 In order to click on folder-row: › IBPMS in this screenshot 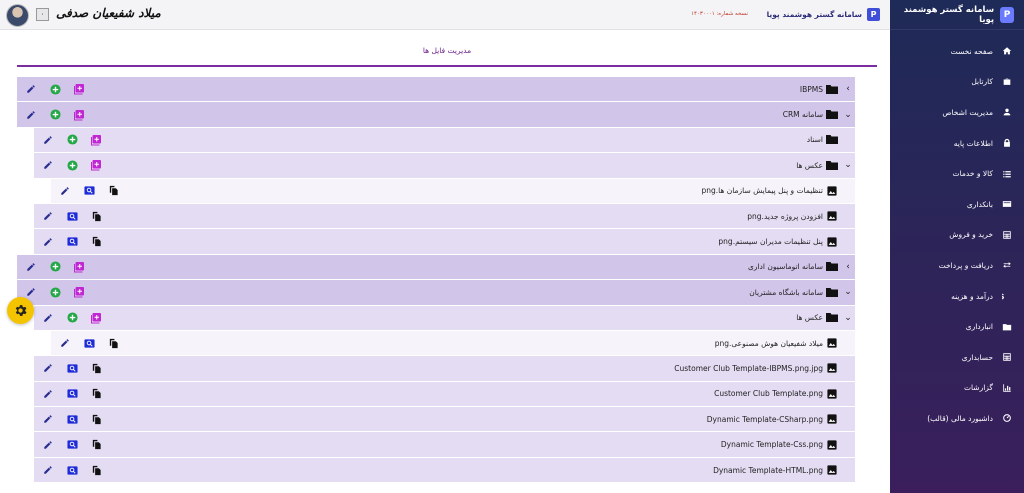, I will do `click(436, 90)`.